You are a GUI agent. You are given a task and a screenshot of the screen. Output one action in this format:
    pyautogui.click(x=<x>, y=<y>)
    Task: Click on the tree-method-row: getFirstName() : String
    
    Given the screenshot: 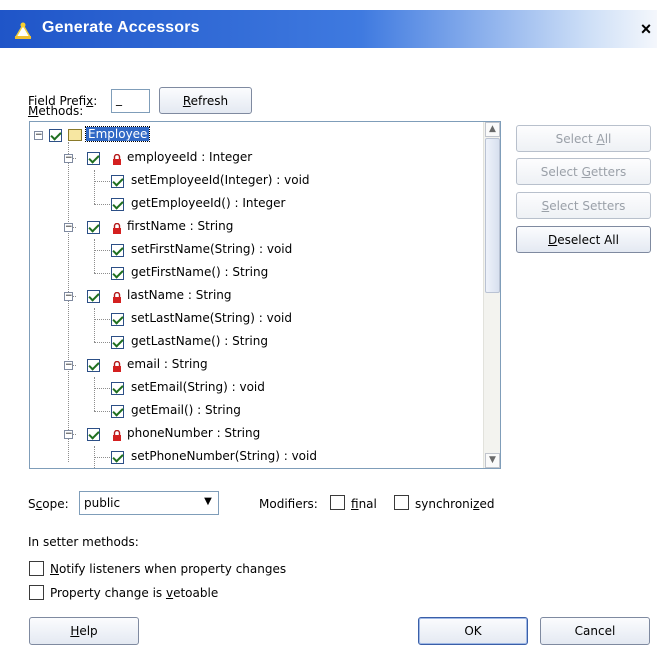 What is the action you would take?
    pyautogui.click(x=255, y=273)
    